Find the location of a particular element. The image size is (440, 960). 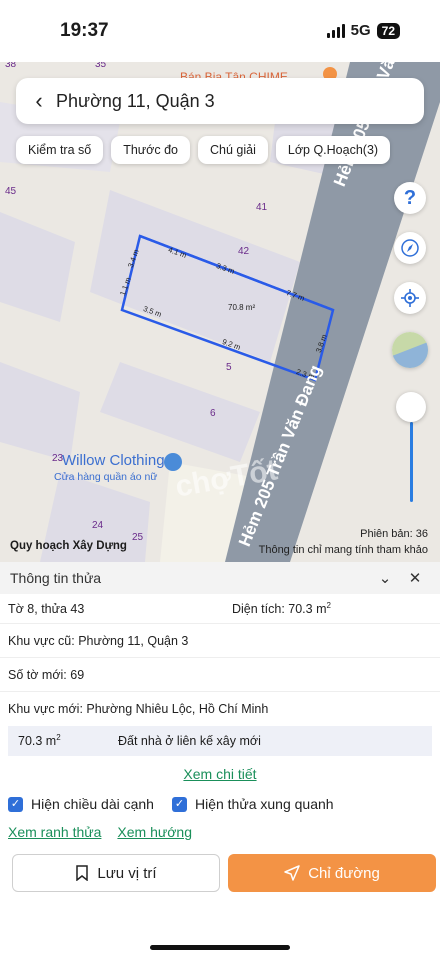

status-bar: 19:37 5G 72 is located at coordinates (220, 31).